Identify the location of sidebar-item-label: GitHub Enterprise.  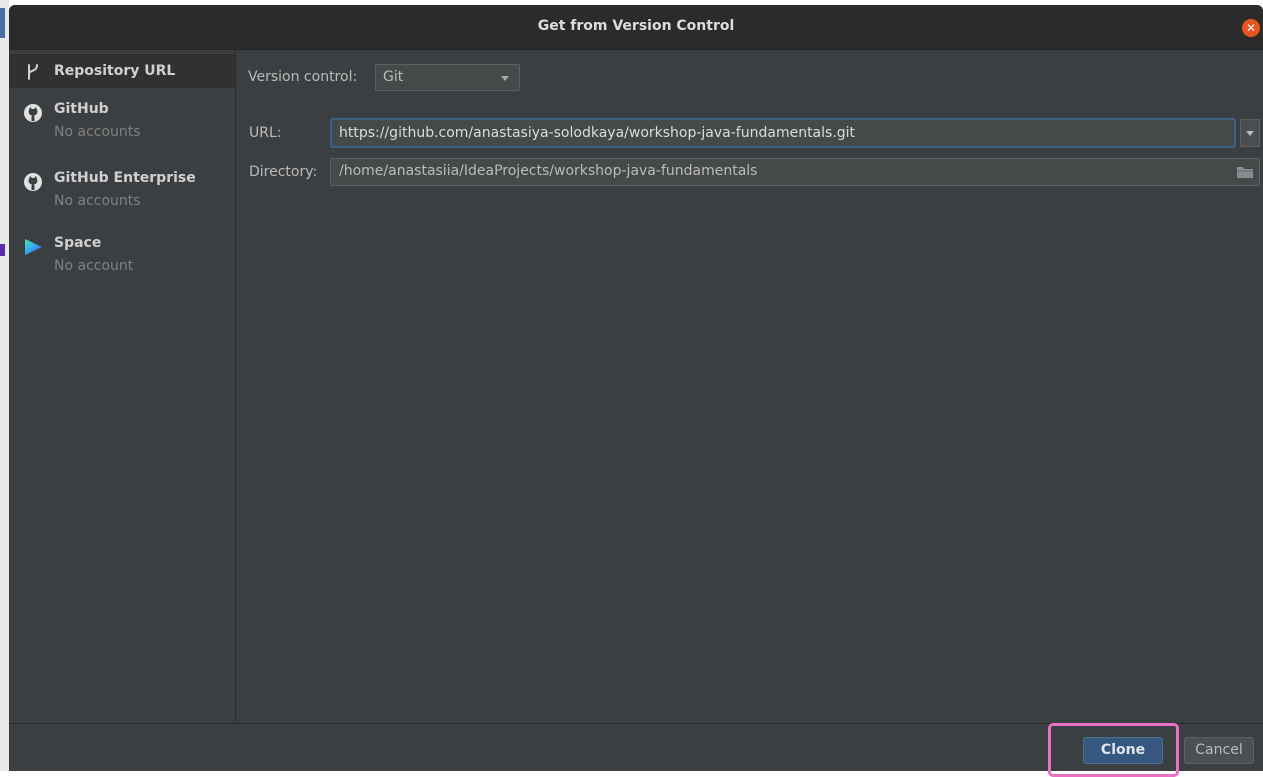
(125, 178).